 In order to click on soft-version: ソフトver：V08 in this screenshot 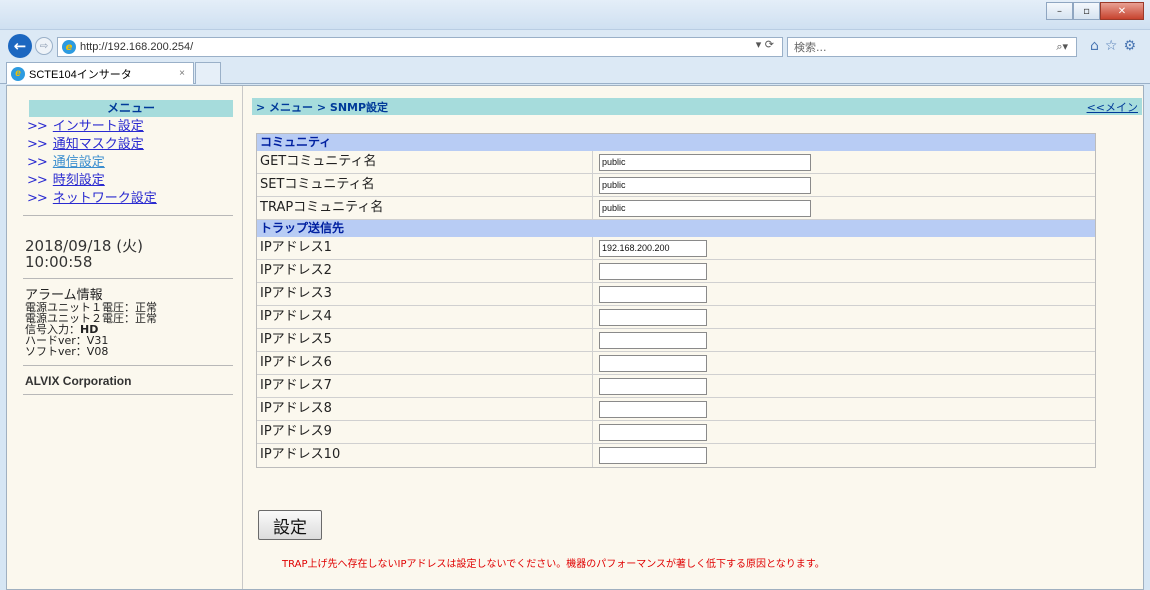, I will do `click(67, 351)`.